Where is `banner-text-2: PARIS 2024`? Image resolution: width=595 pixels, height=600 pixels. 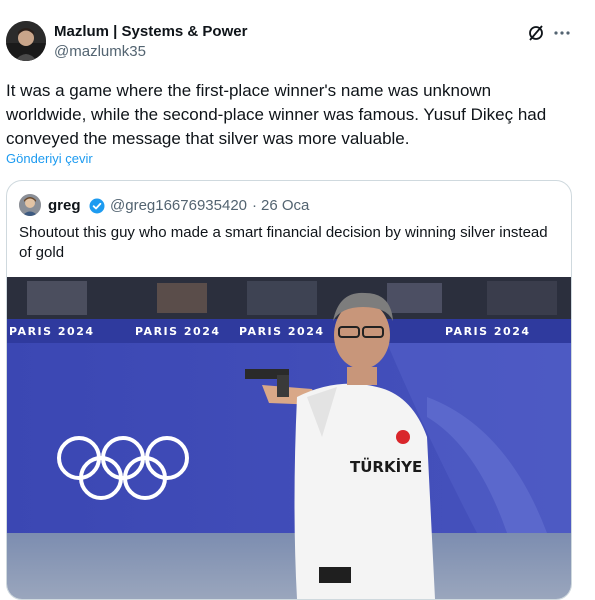 banner-text-2: PARIS 2024 is located at coordinates (178, 331).